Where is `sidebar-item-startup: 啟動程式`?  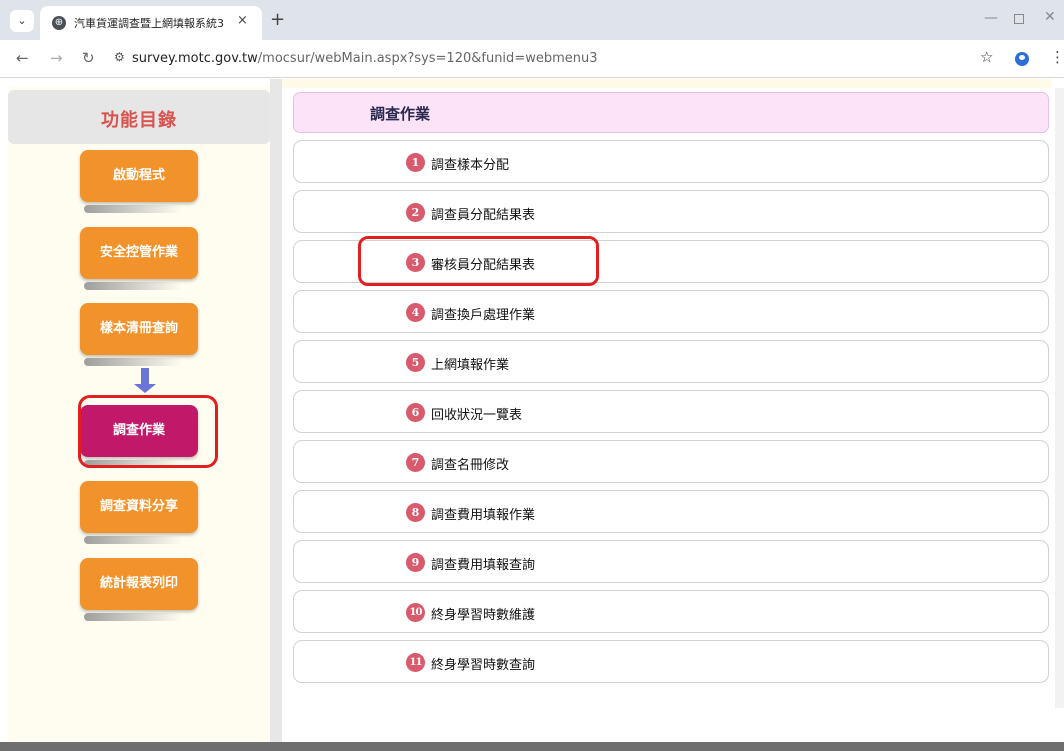
sidebar-item-startup: 啟動程式 is located at coordinates (139, 176).